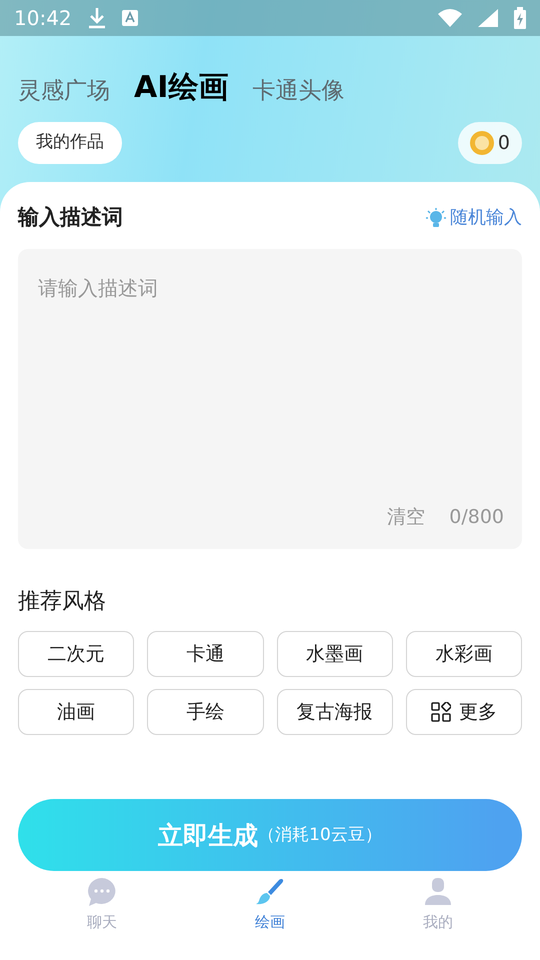  What do you see at coordinates (70, 217) in the screenshot?
I see `section-title: 输入描述词` at bounding box center [70, 217].